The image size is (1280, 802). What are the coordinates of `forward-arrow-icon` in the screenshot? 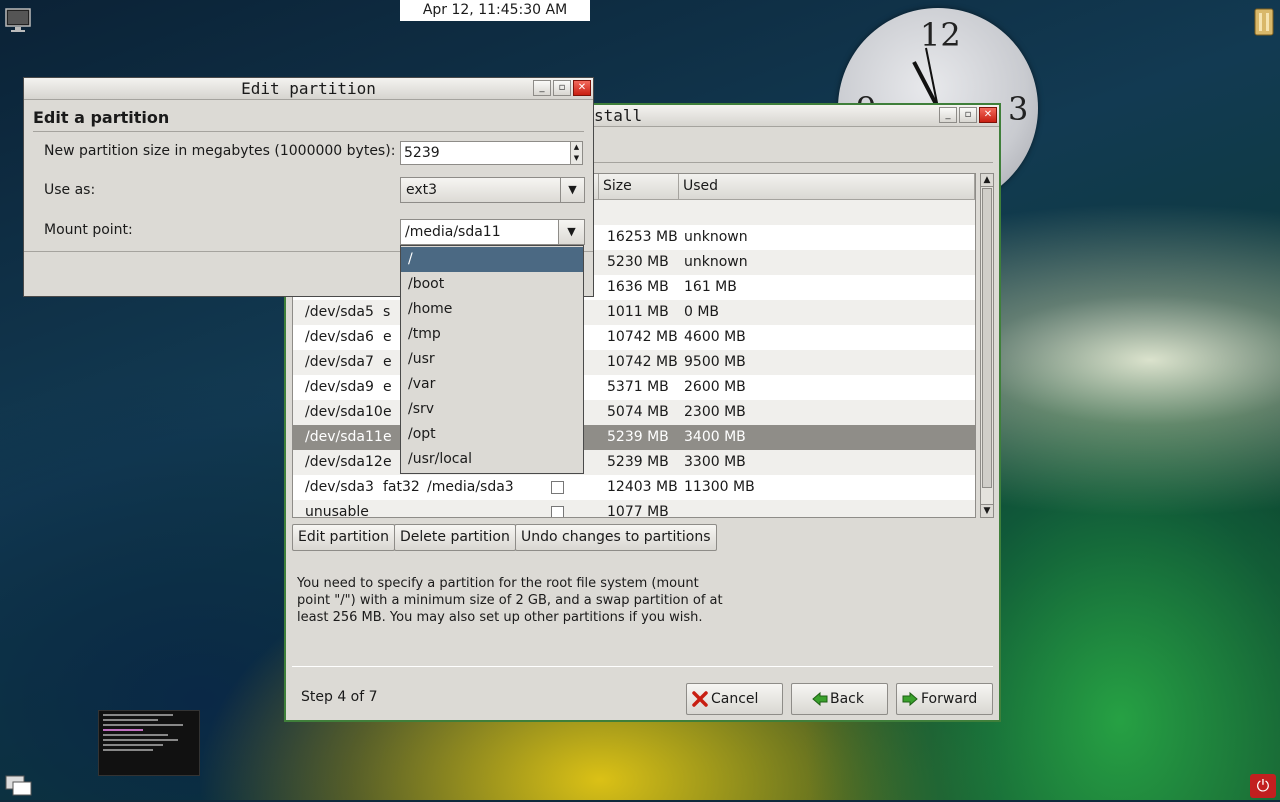 It's located at (910, 699).